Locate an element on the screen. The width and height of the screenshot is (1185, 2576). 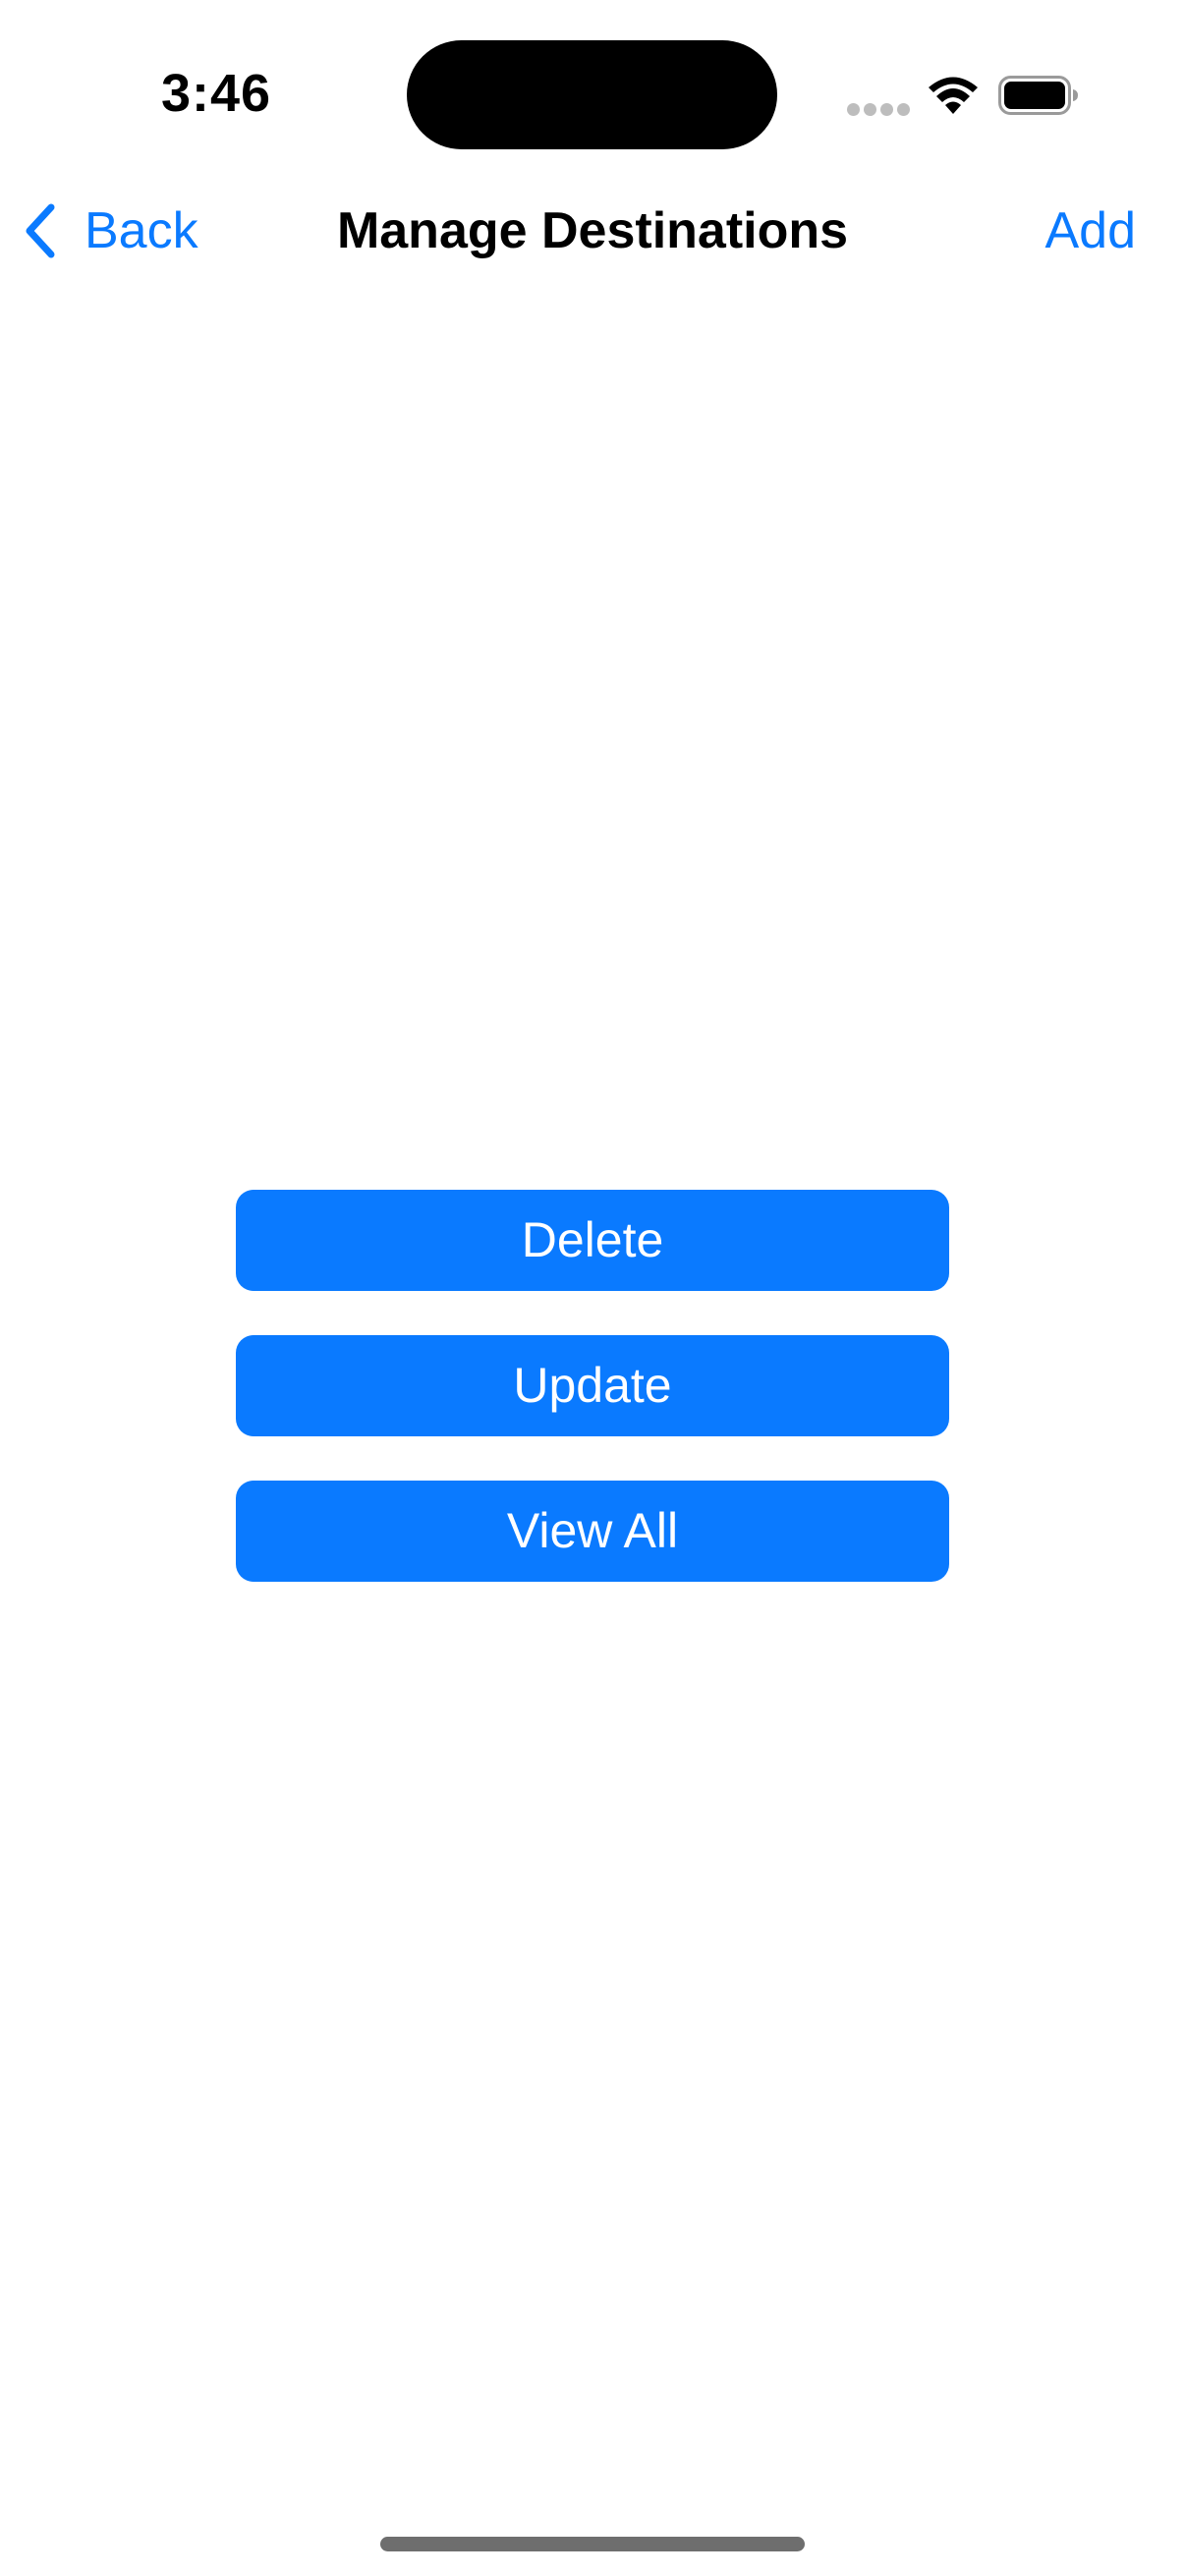
dynamic-island is located at coordinates (592, 94).